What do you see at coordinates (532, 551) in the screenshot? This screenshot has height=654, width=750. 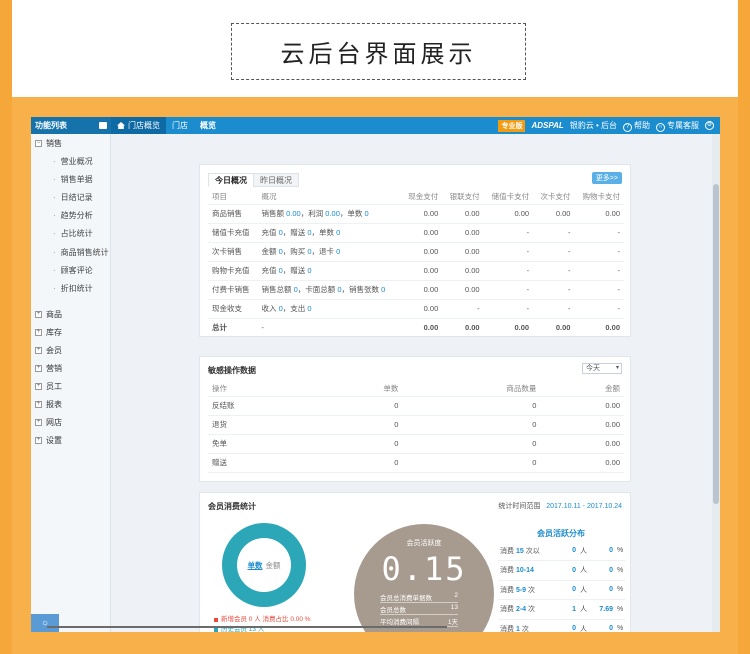 I see `dist-unit: 次以` at bounding box center [532, 551].